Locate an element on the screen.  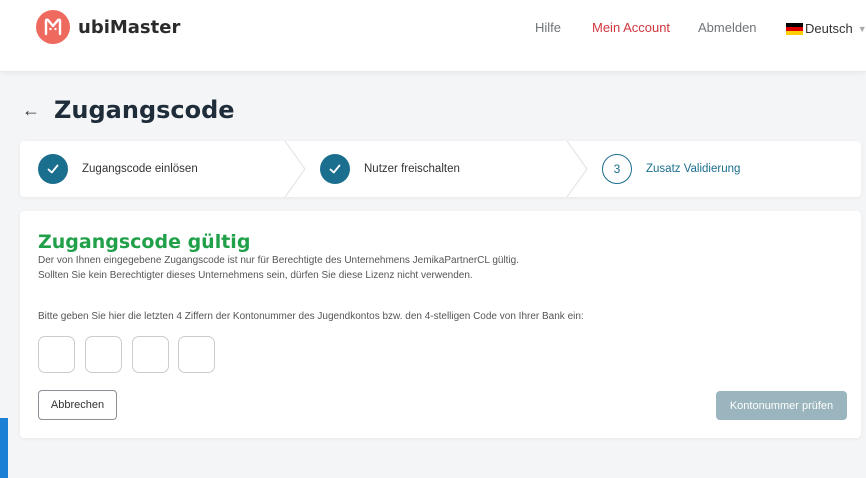
step-number: 3 is located at coordinates (617, 169).